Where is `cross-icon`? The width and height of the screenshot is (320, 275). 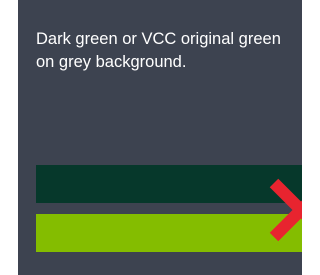
cross-icon is located at coordinates (285, 210).